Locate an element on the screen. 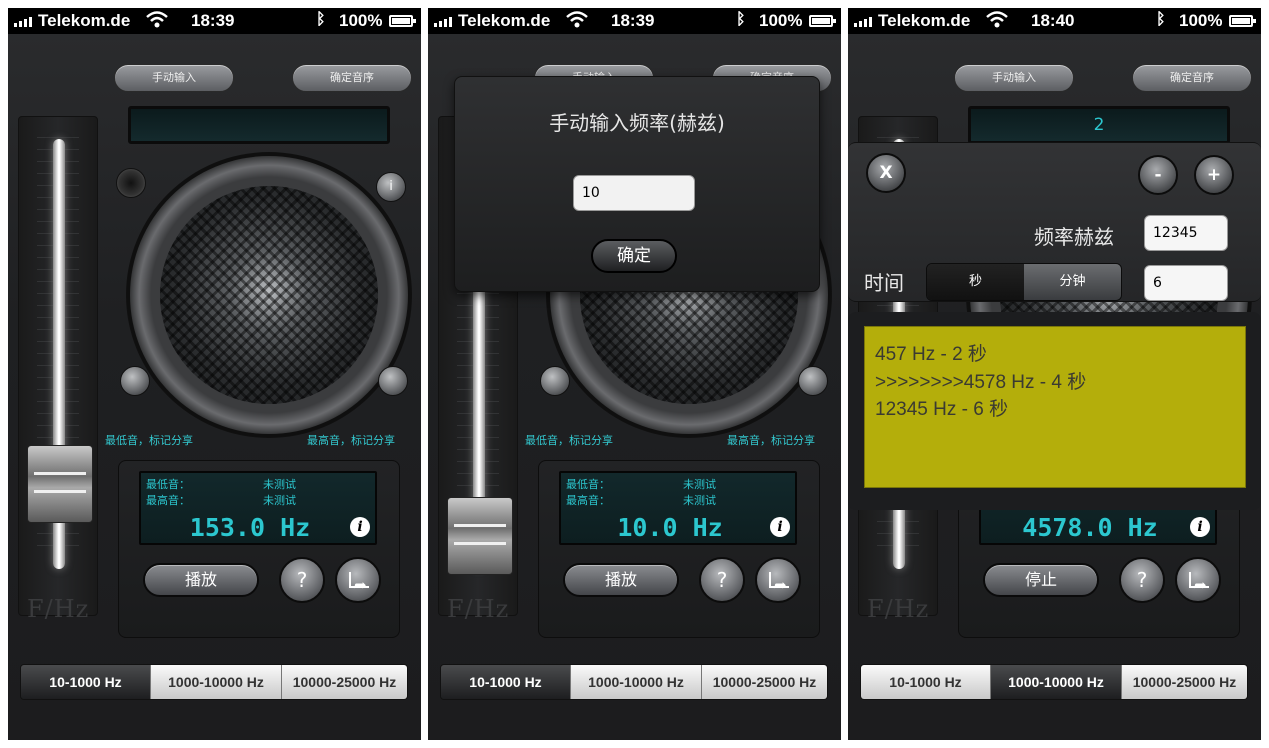  sequence-item: 457 Hz - 2 秒 is located at coordinates (931, 354).